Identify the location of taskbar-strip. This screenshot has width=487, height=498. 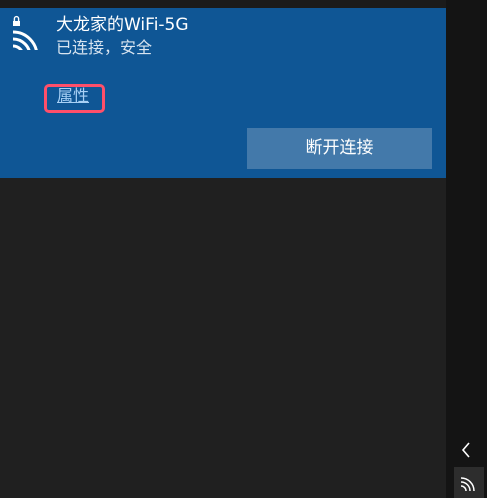
(466, 249).